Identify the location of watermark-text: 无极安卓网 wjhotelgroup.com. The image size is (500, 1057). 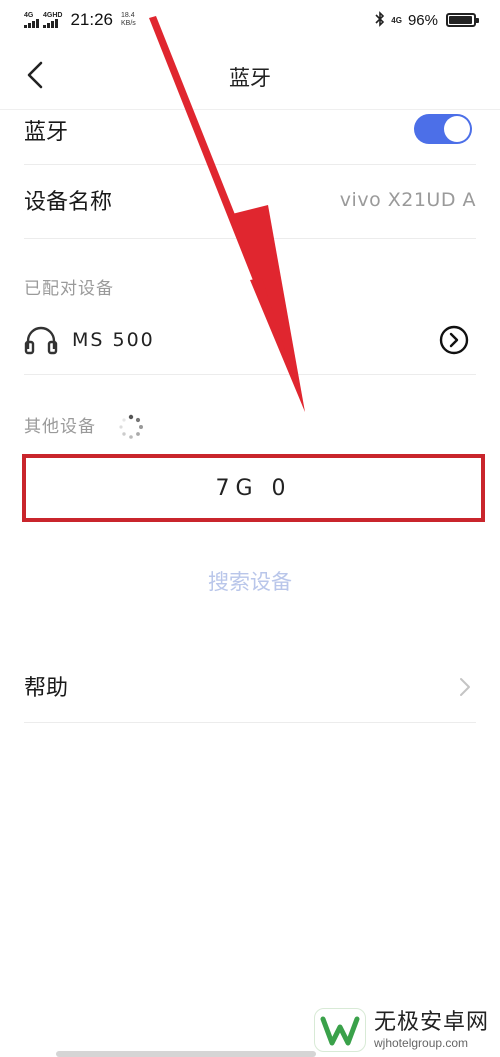
(431, 1030).